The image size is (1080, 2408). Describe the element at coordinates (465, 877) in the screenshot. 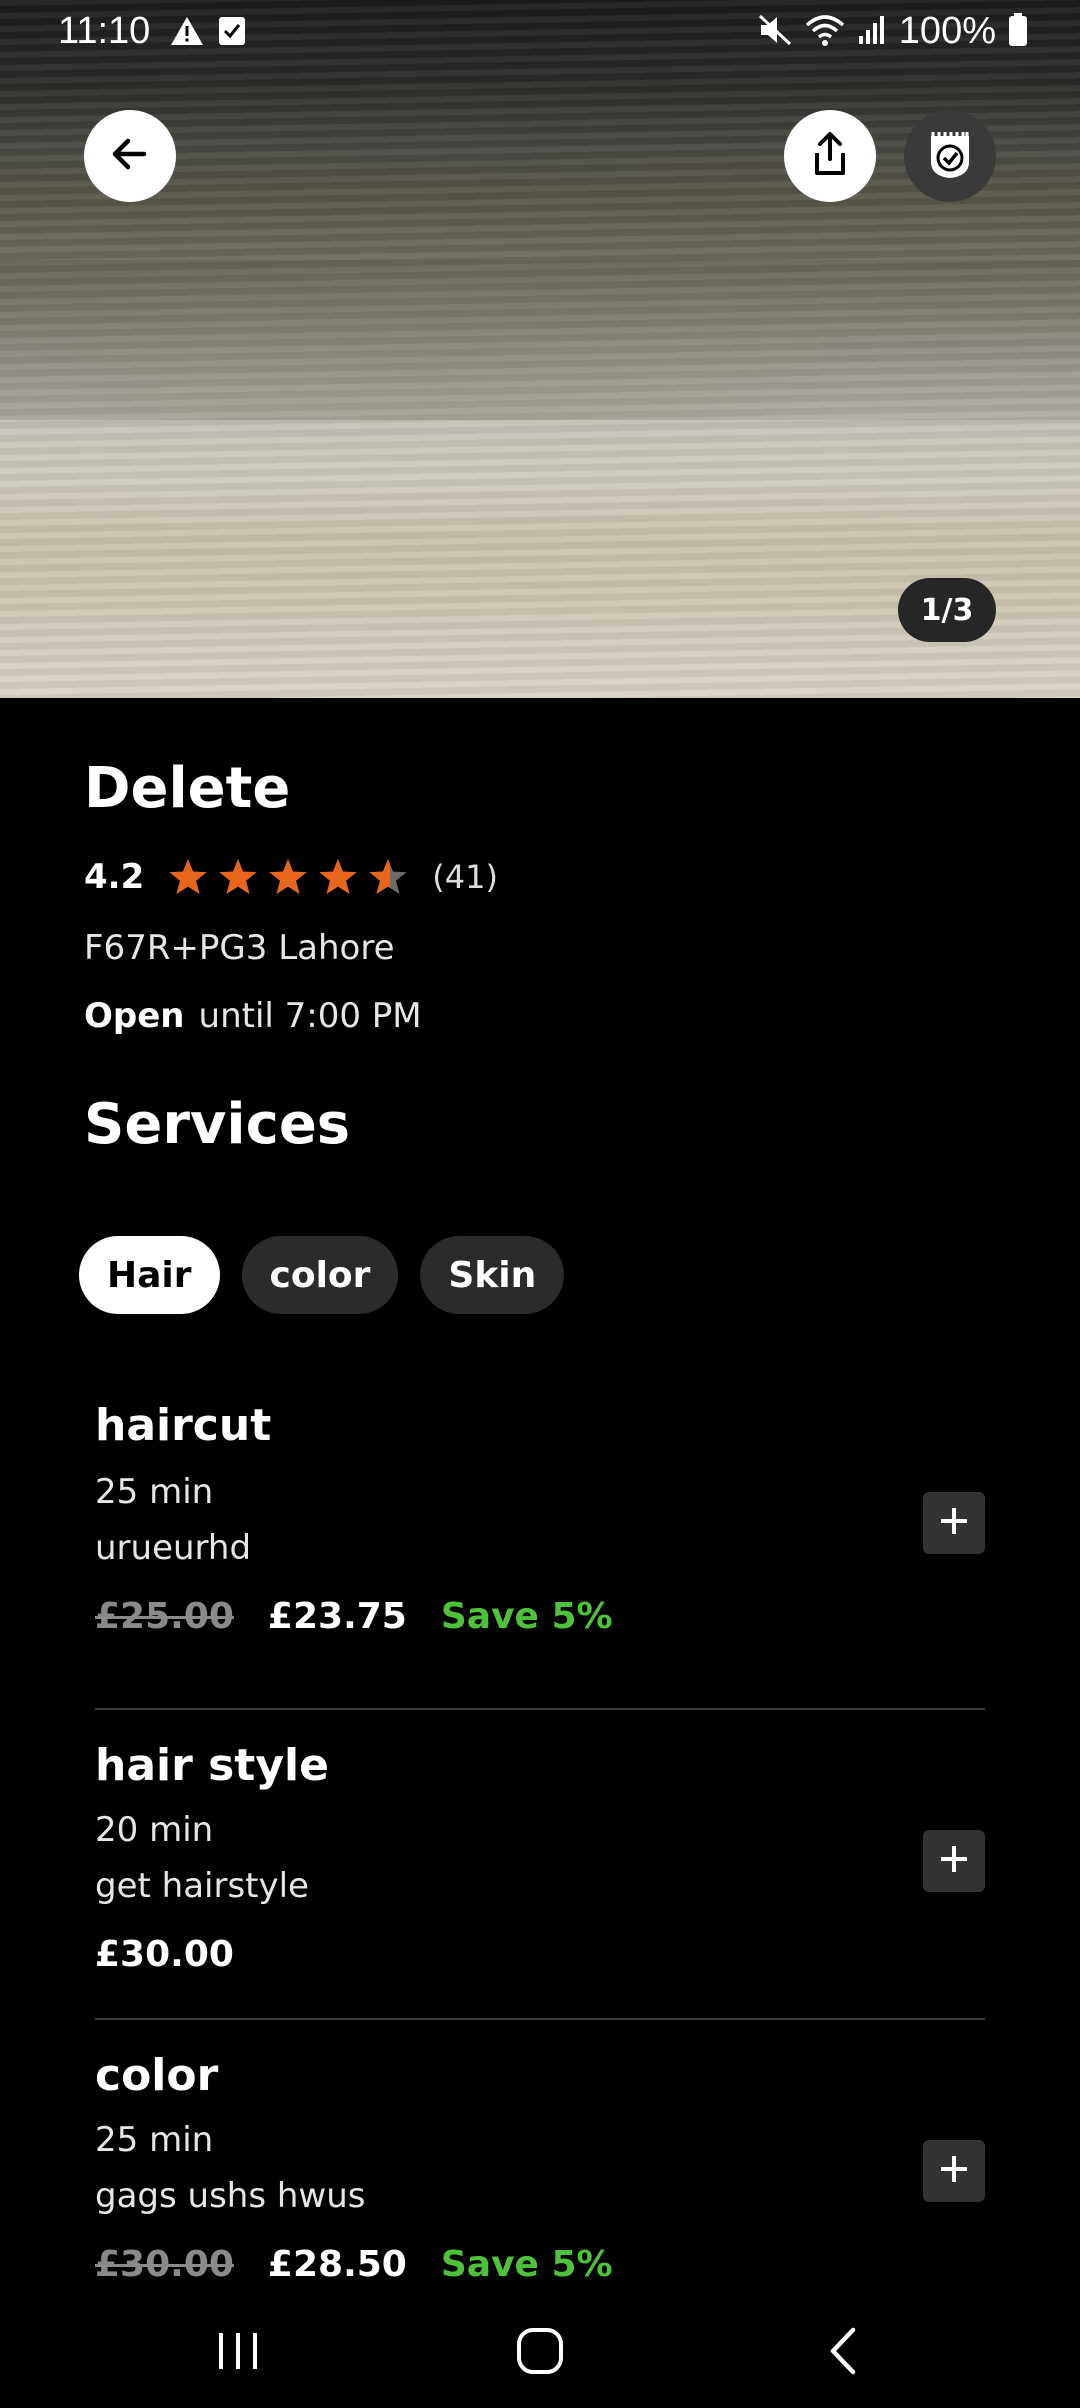

I see `rating-count: (41)` at that location.